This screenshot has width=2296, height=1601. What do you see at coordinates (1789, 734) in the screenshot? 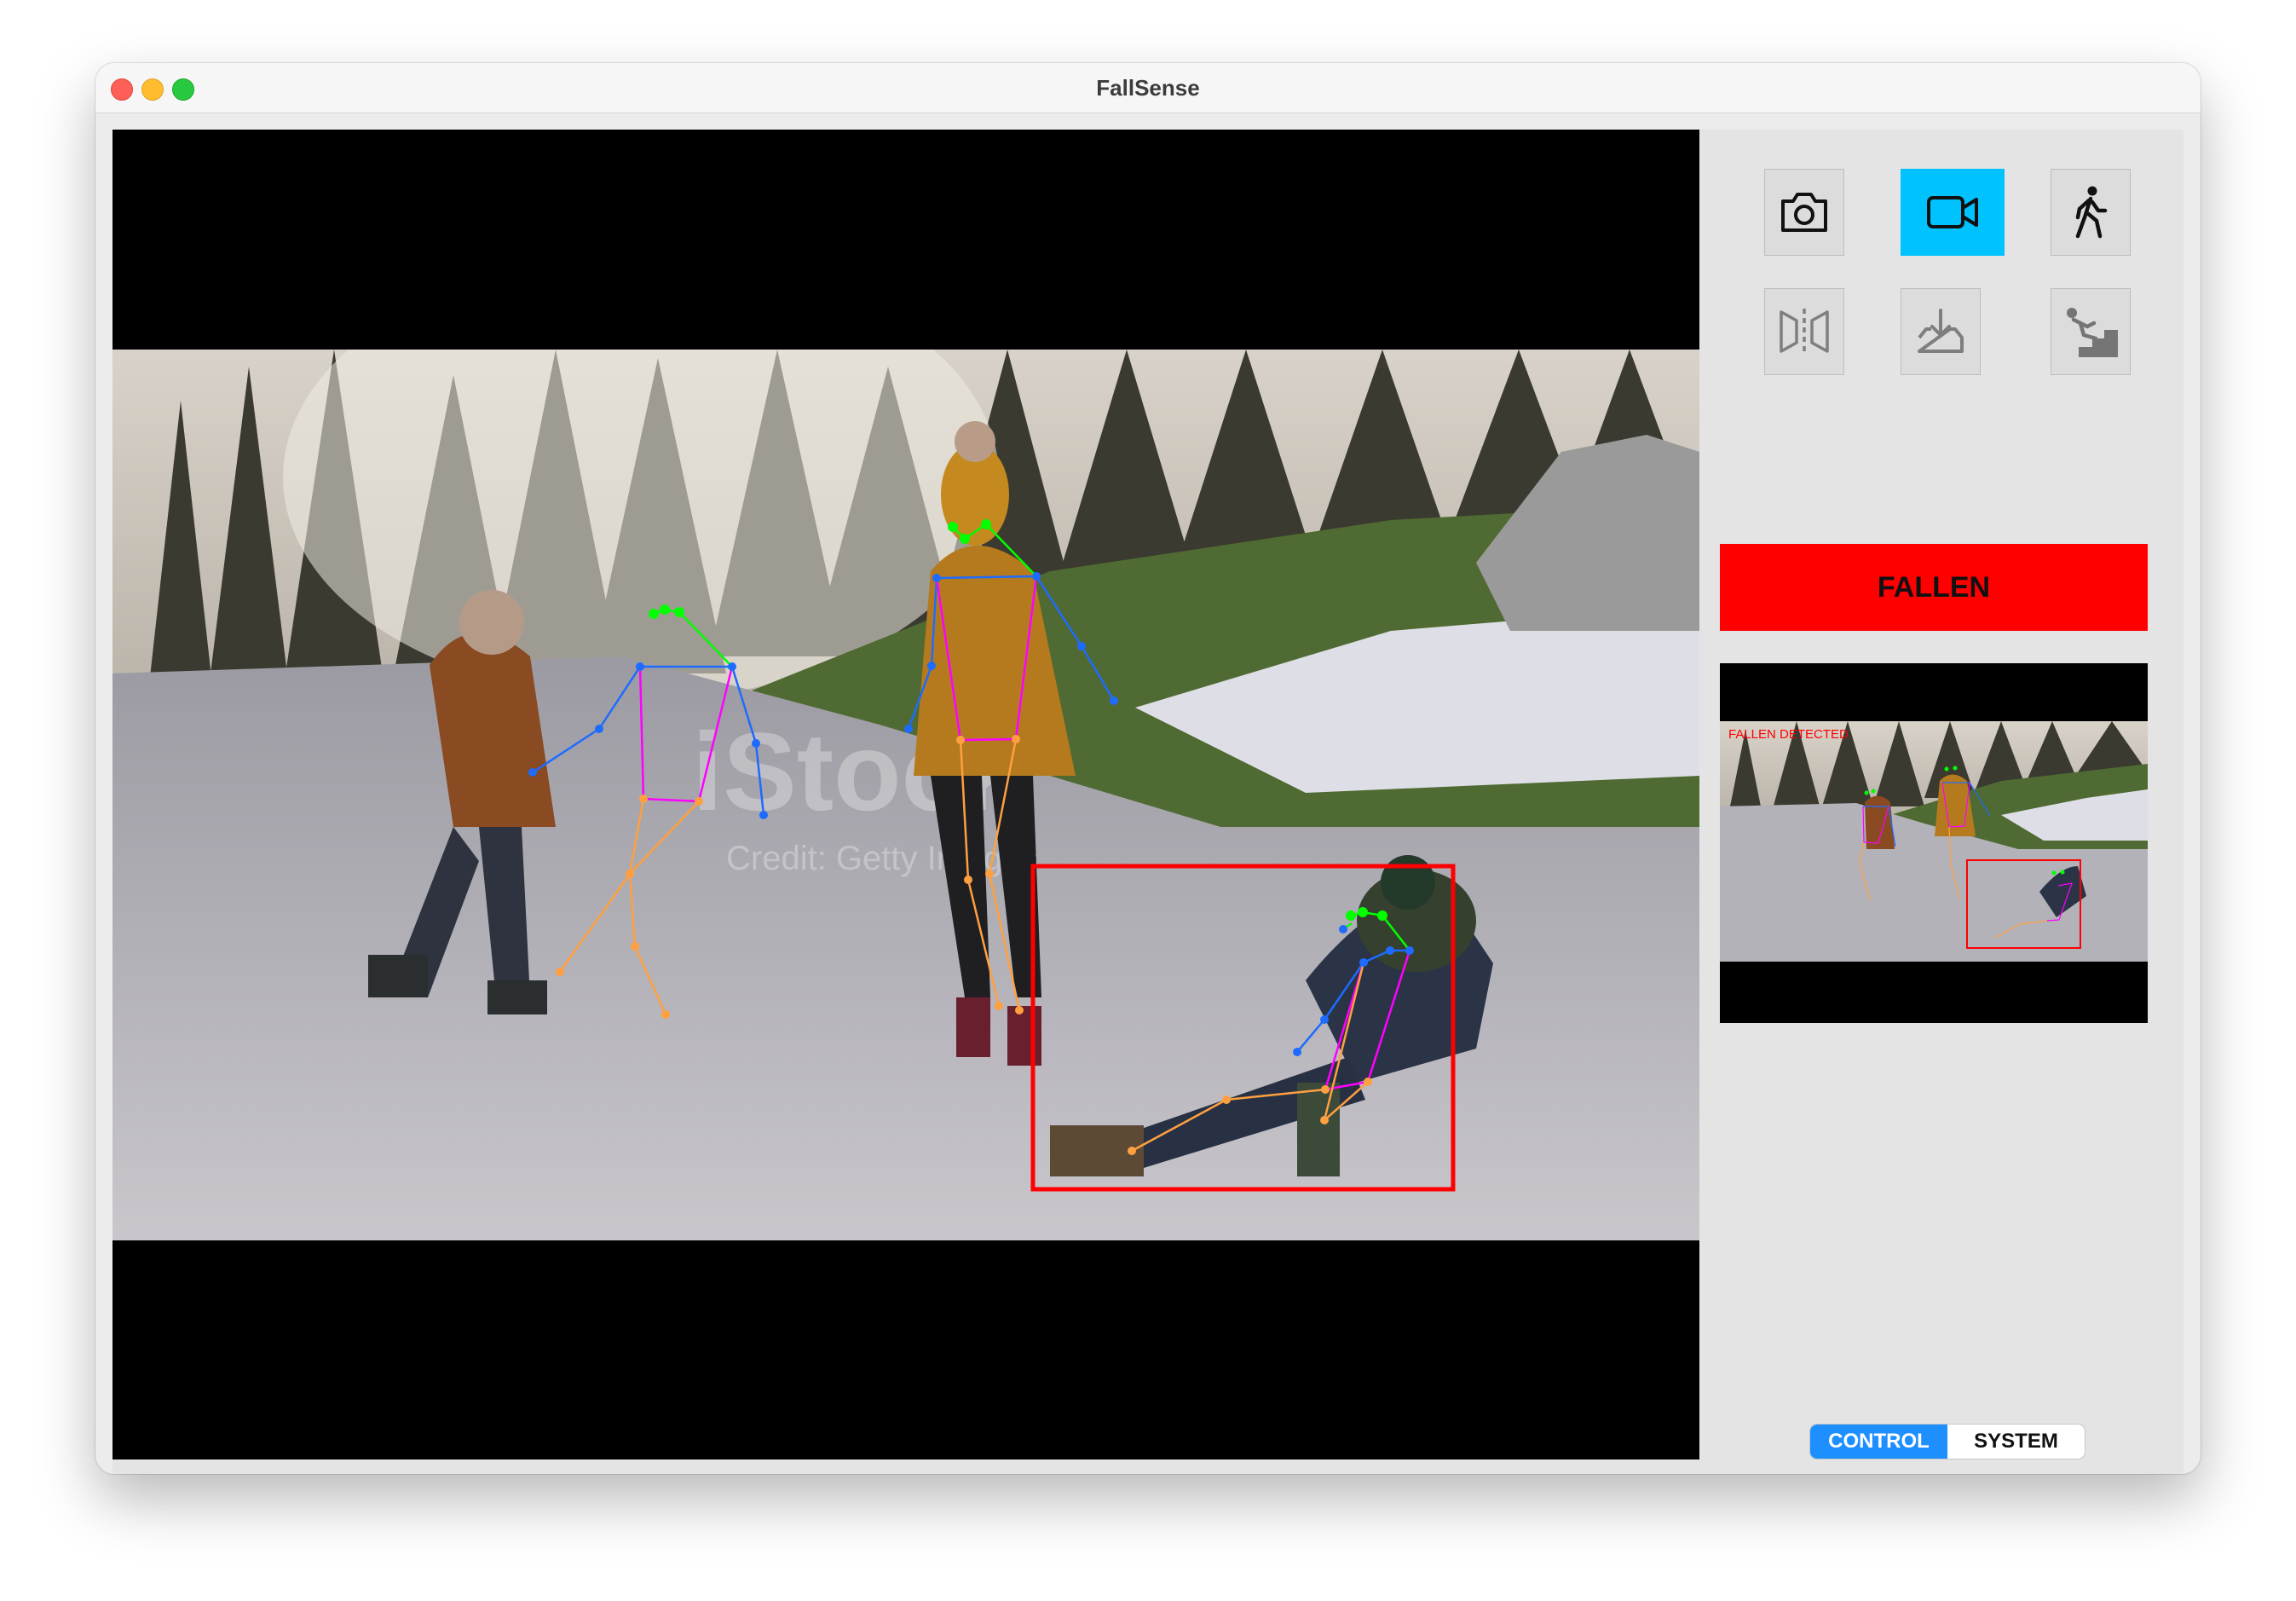
I see `preview-overlay-text: FALLEN DETECTED` at bounding box center [1789, 734].